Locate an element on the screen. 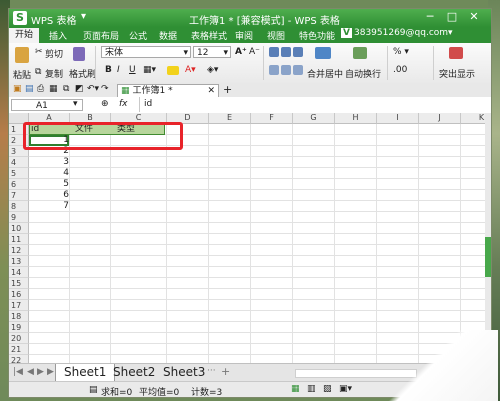 This screenshot has height=401, width=500. merge-center-icon is located at coordinates (323, 53).